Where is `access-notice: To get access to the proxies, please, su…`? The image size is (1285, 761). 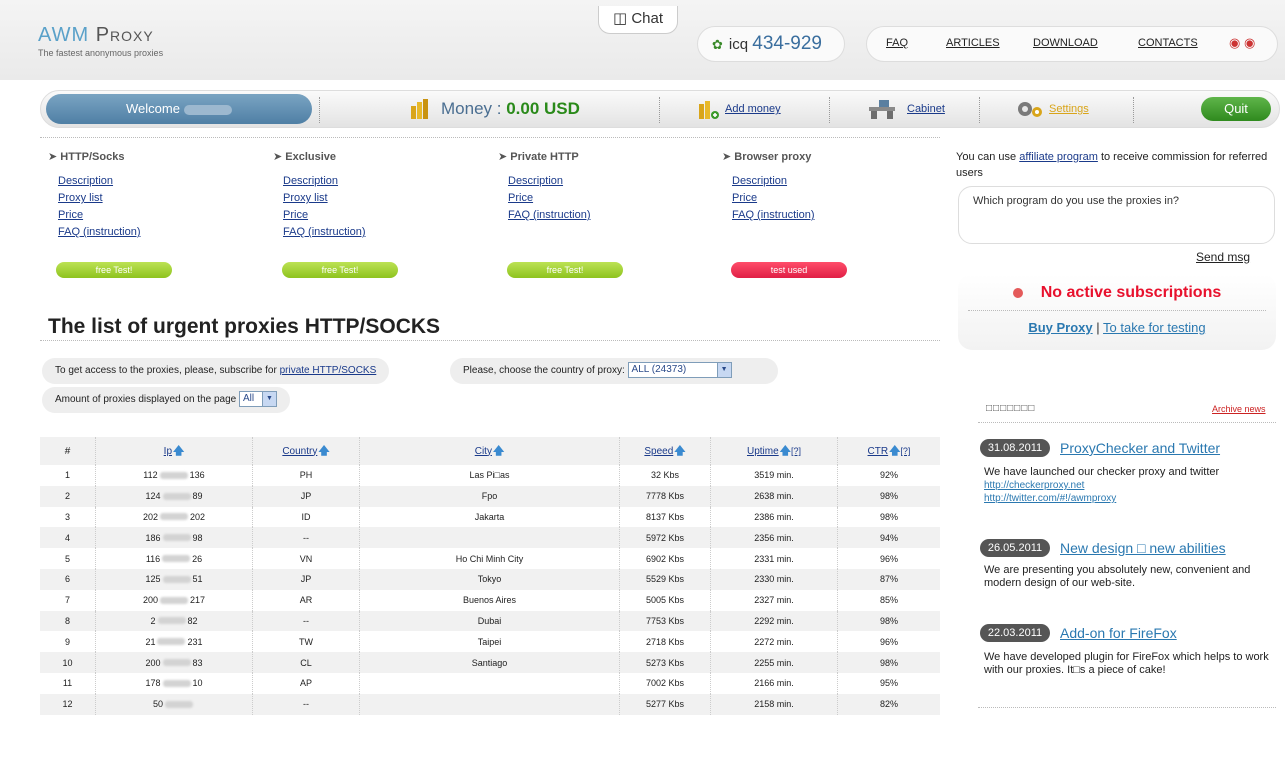 access-notice: To get access to the proxies, please, su… is located at coordinates (216, 371).